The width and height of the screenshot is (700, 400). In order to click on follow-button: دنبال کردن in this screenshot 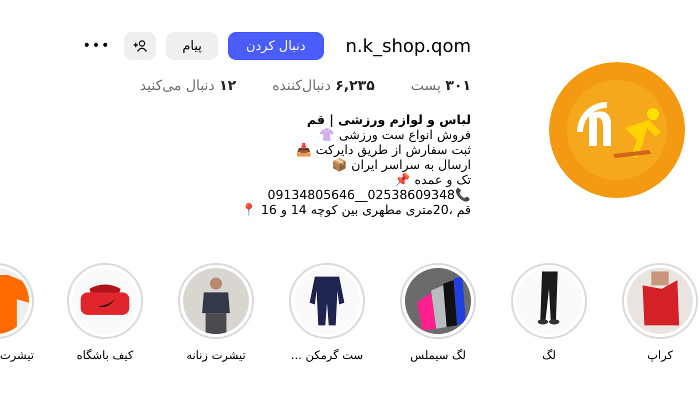, I will do `click(276, 46)`.